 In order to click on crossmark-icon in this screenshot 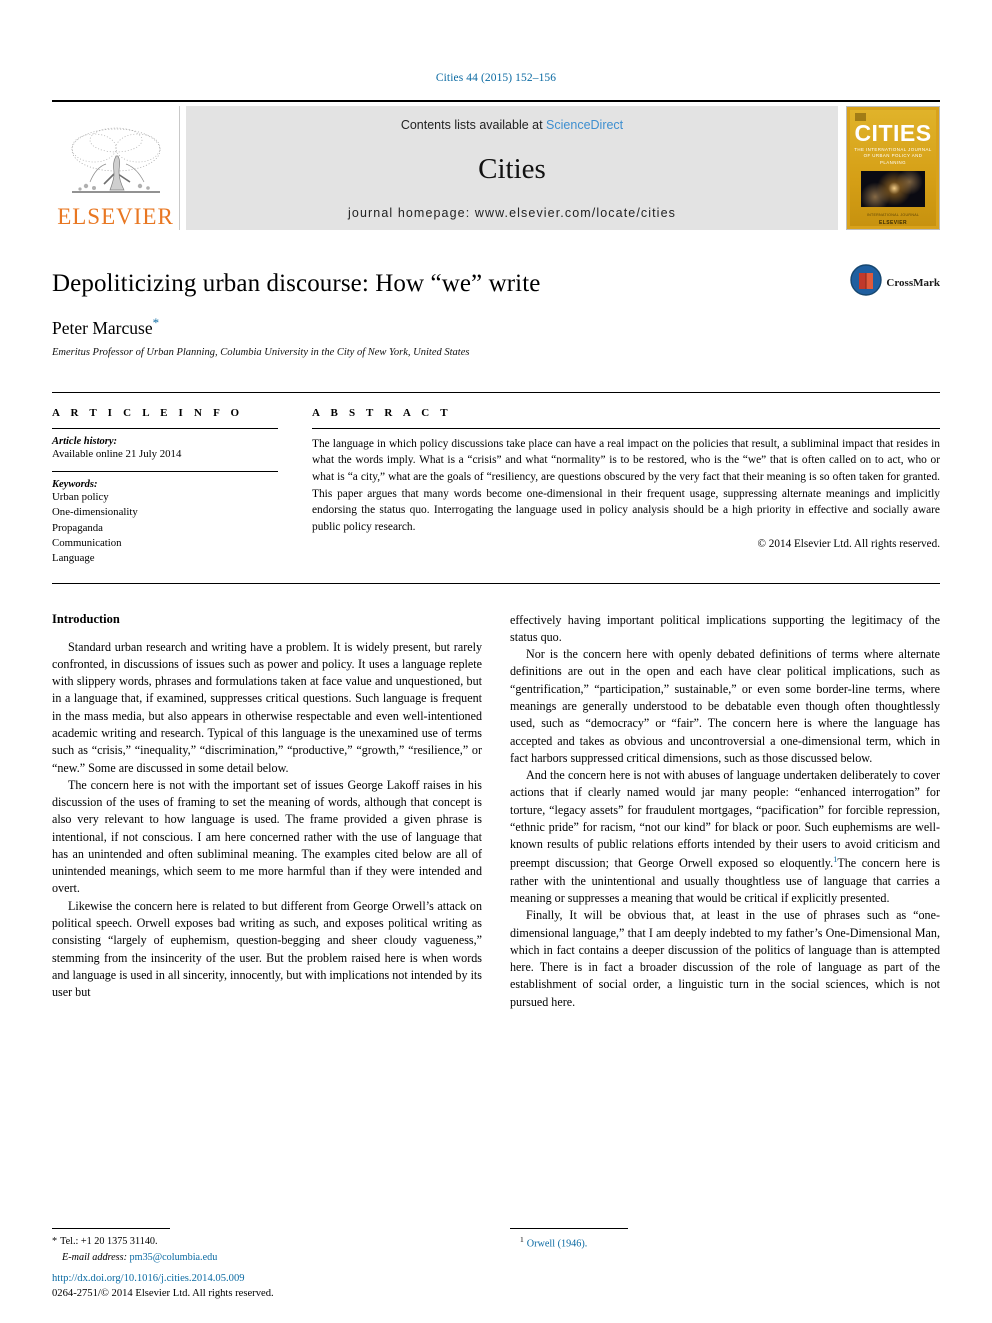, I will do `click(866, 282)`.